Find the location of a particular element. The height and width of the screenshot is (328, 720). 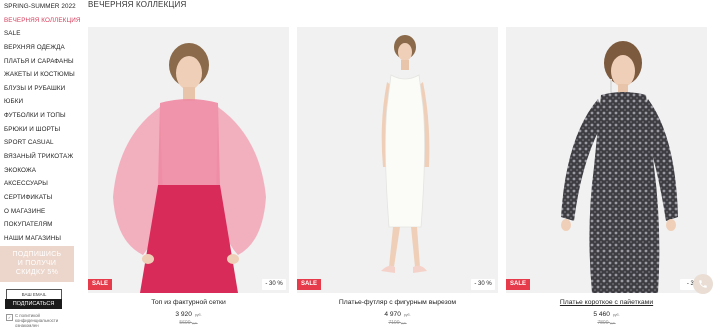

product-price: 3 920 руб. is located at coordinates (188, 314).